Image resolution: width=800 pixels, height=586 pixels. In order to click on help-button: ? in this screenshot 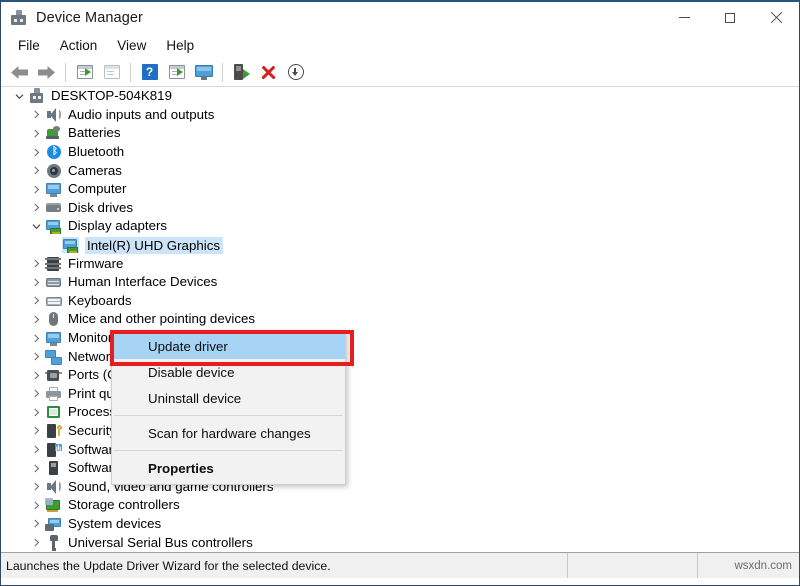, I will do `click(149, 72)`.